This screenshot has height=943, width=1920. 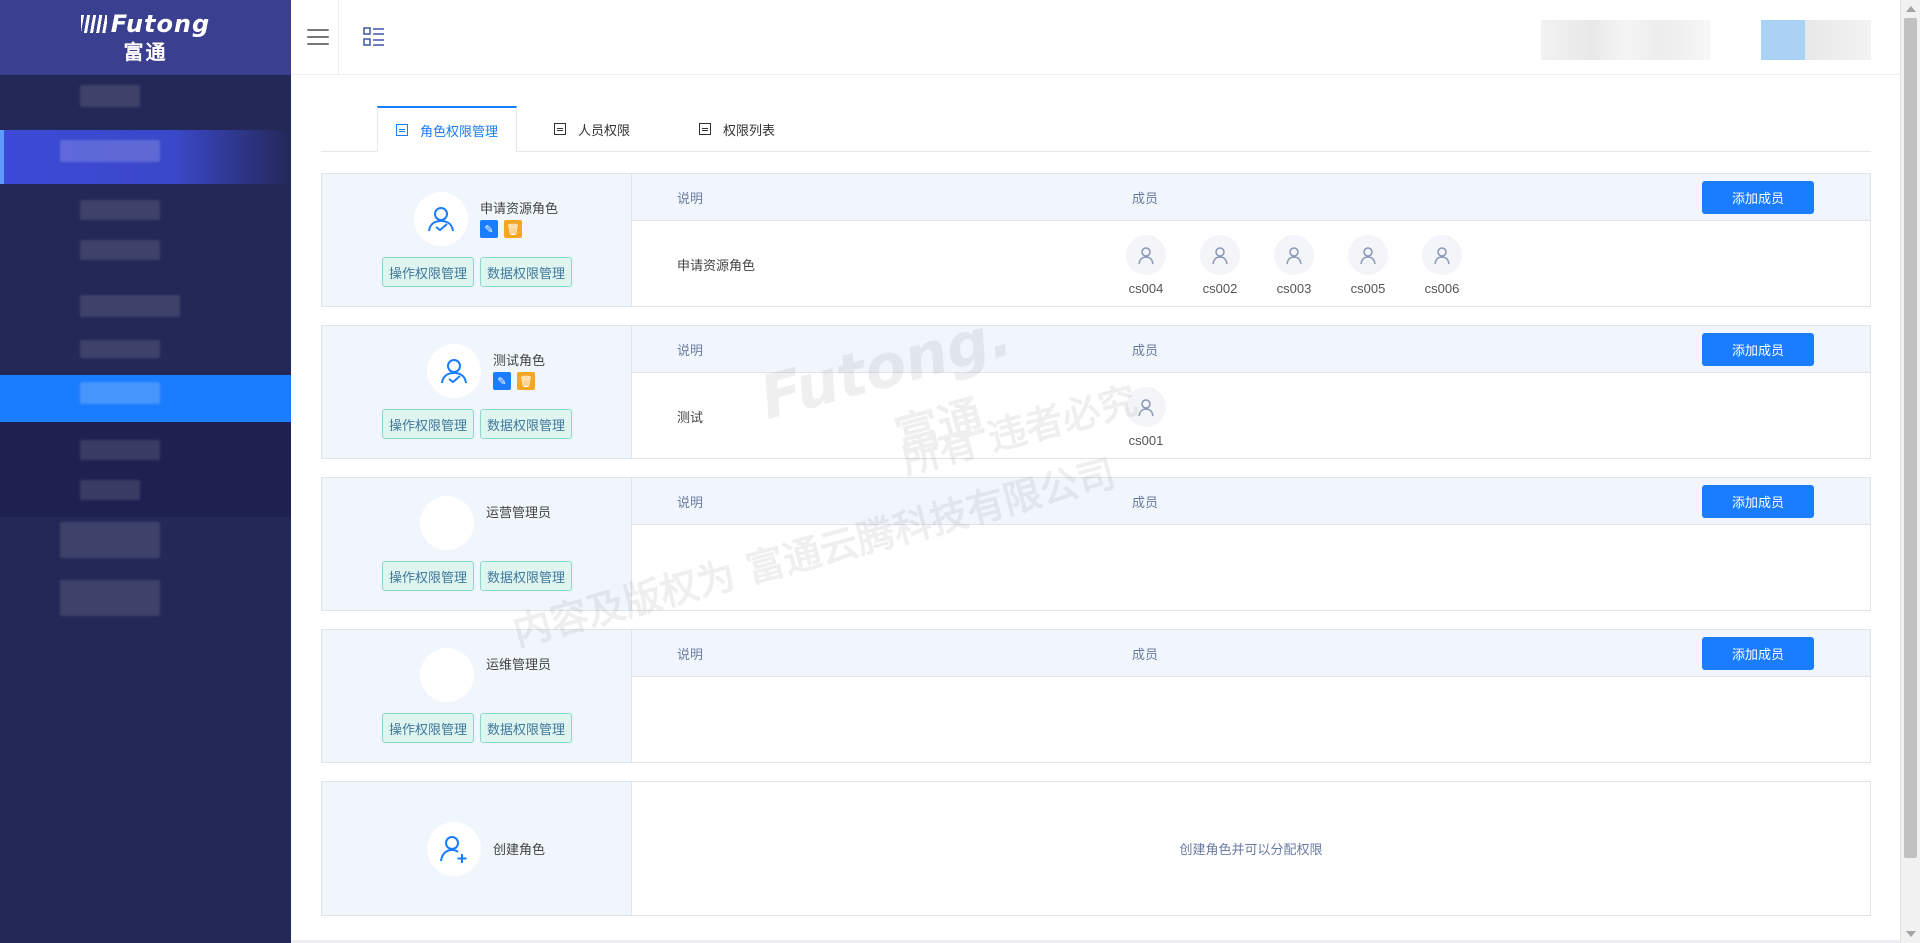 I want to click on header-divider, so click(x=338, y=37).